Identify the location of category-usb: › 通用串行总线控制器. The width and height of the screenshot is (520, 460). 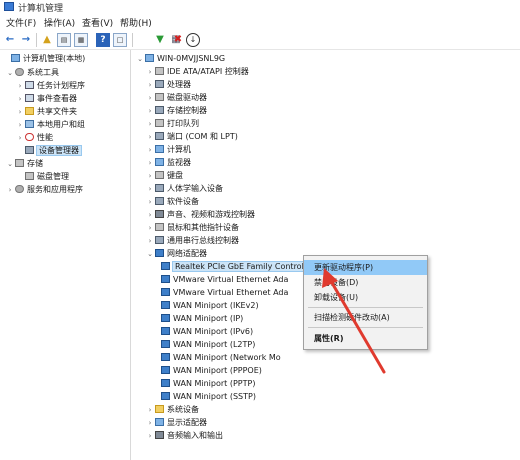
(192, 241).